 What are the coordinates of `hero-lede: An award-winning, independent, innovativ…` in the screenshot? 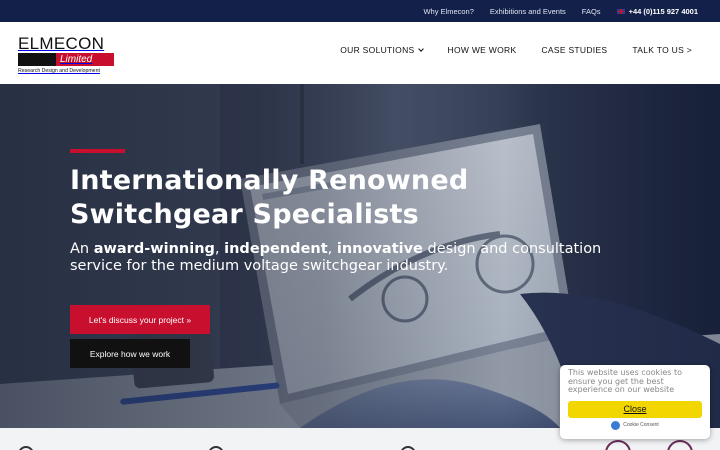 It's located at (355, 258).